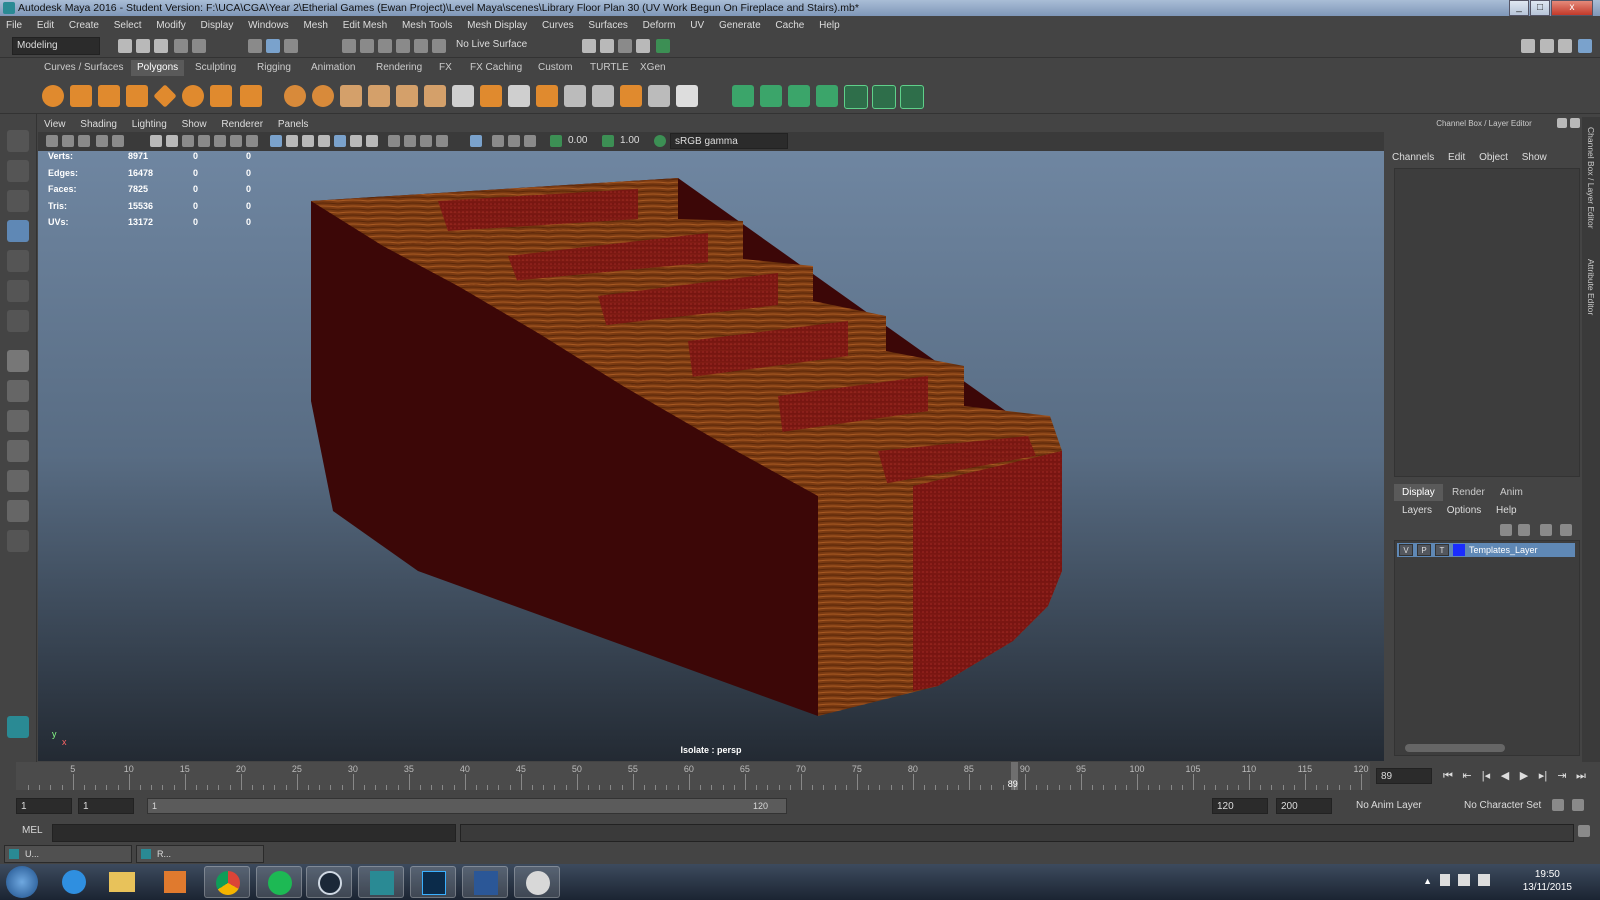  I want to click on uv-editor-icon, so click(856, 97).